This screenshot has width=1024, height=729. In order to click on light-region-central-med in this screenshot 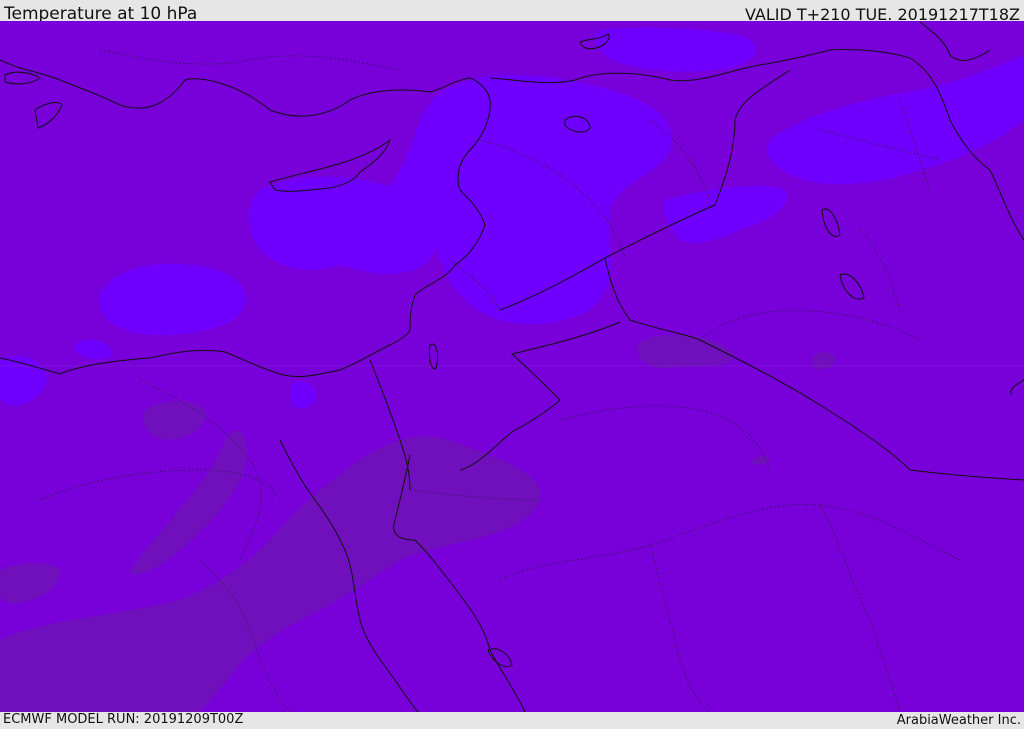, I will do `click(172, 299)`.